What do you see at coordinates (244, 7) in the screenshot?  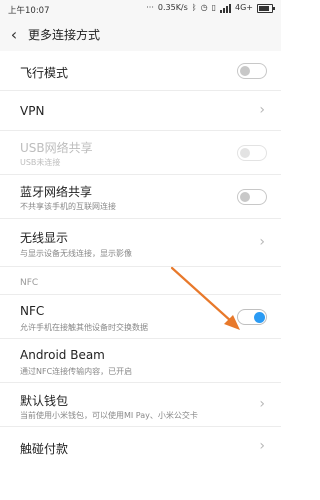 I see `network-type: 4G+` at bounding box center [244, 7].